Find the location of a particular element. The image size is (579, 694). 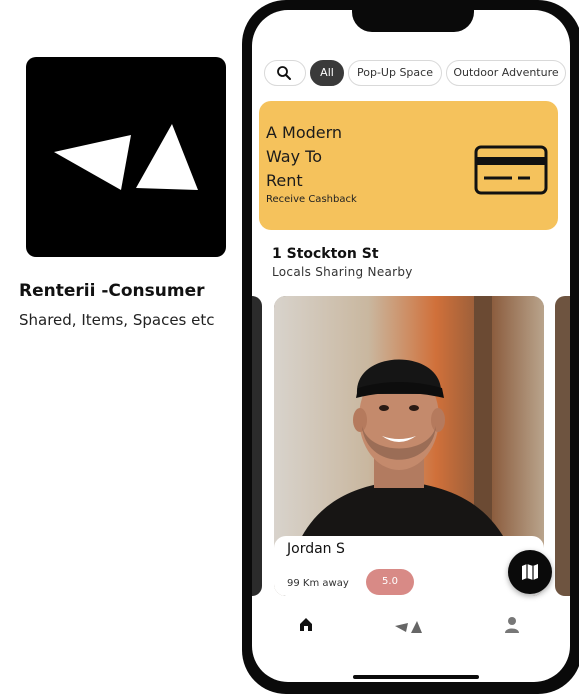

next-card-peek is located at coordinates (562, 446).